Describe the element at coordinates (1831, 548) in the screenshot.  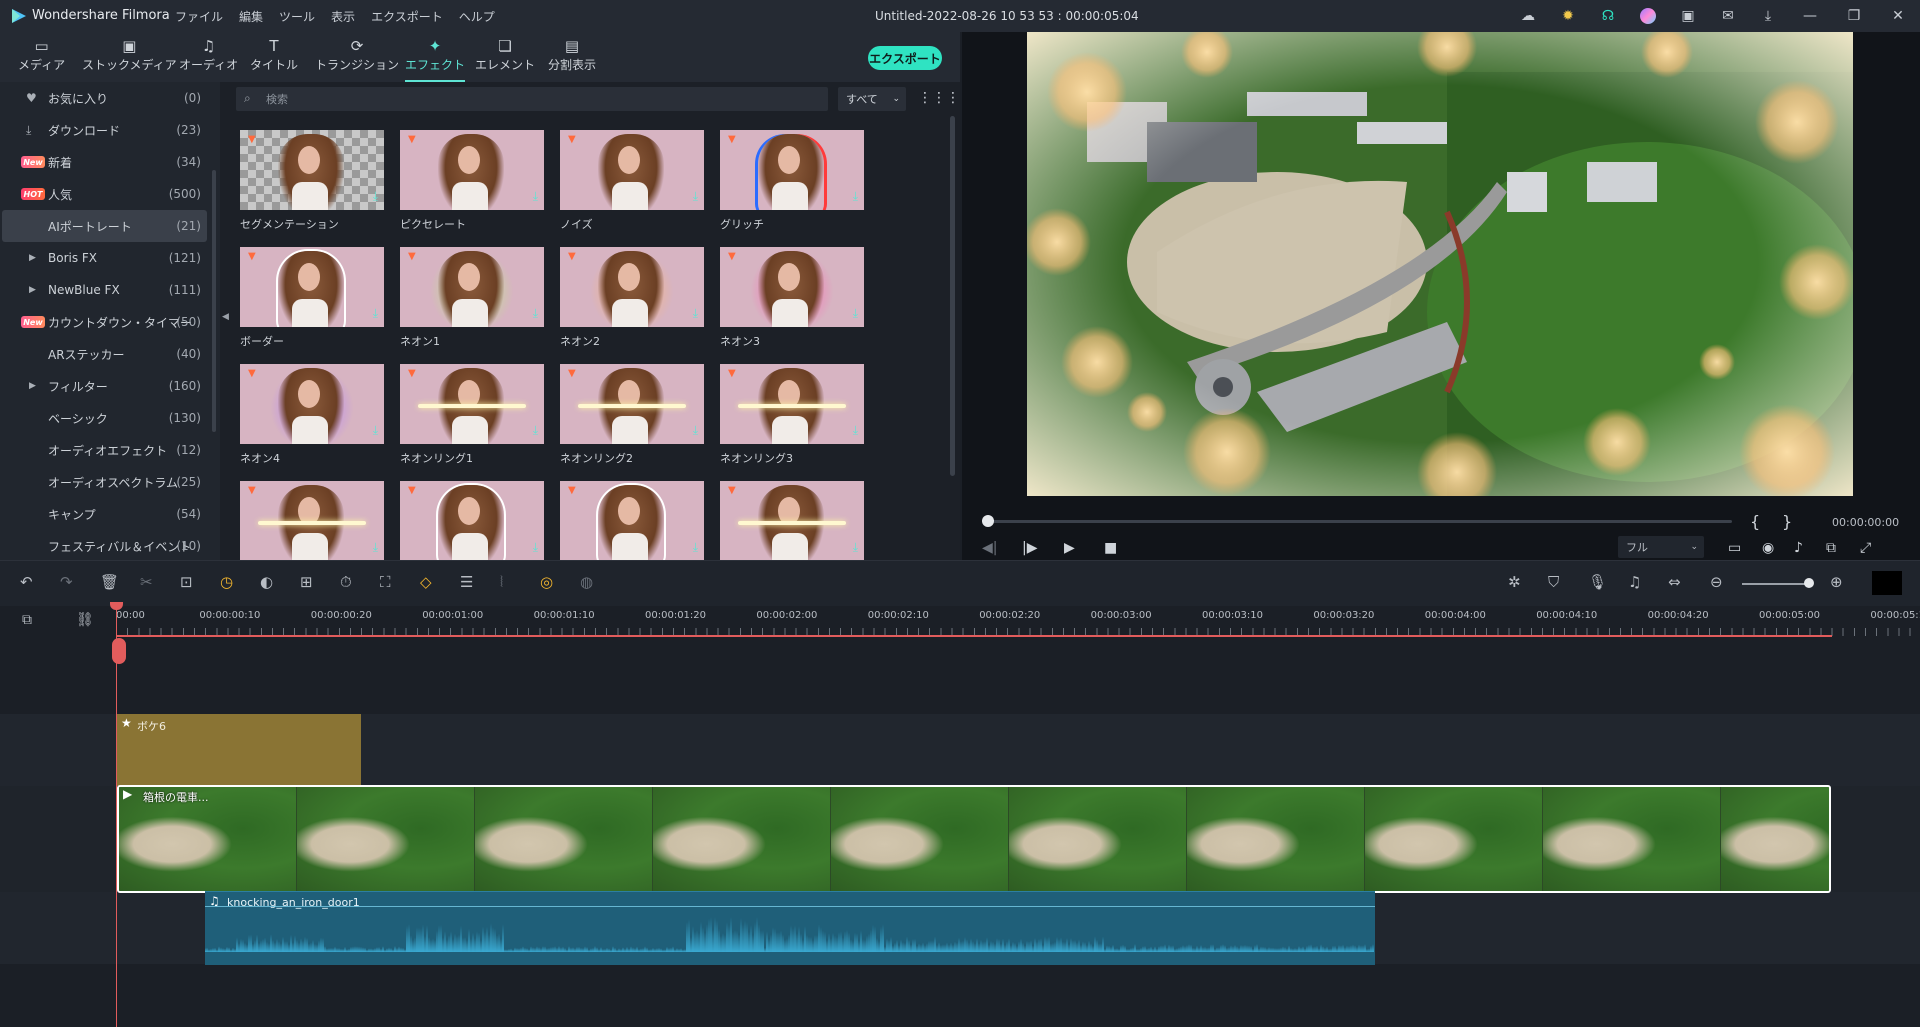
I see `detach-icon: ⧉` at that location.